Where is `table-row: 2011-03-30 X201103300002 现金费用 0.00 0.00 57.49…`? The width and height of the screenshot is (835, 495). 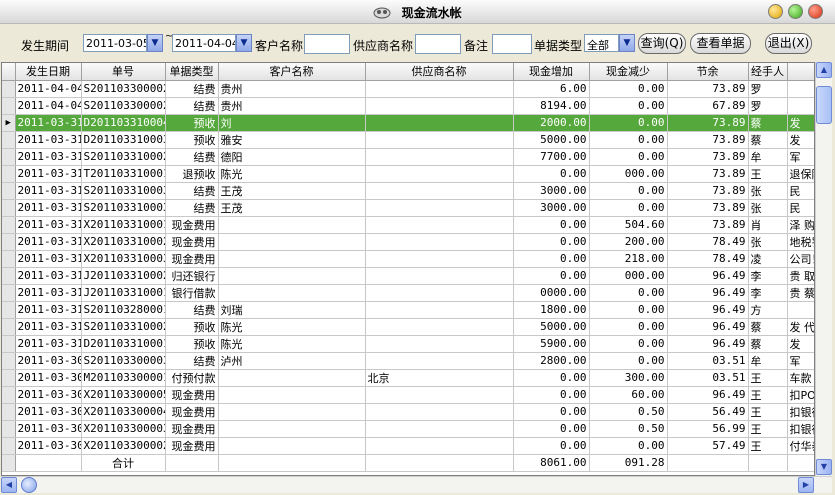
table-row: 2011-03-30 X201103300002 现金费用 0.00 0.00 57.49… is located at coordinates (408, 446).